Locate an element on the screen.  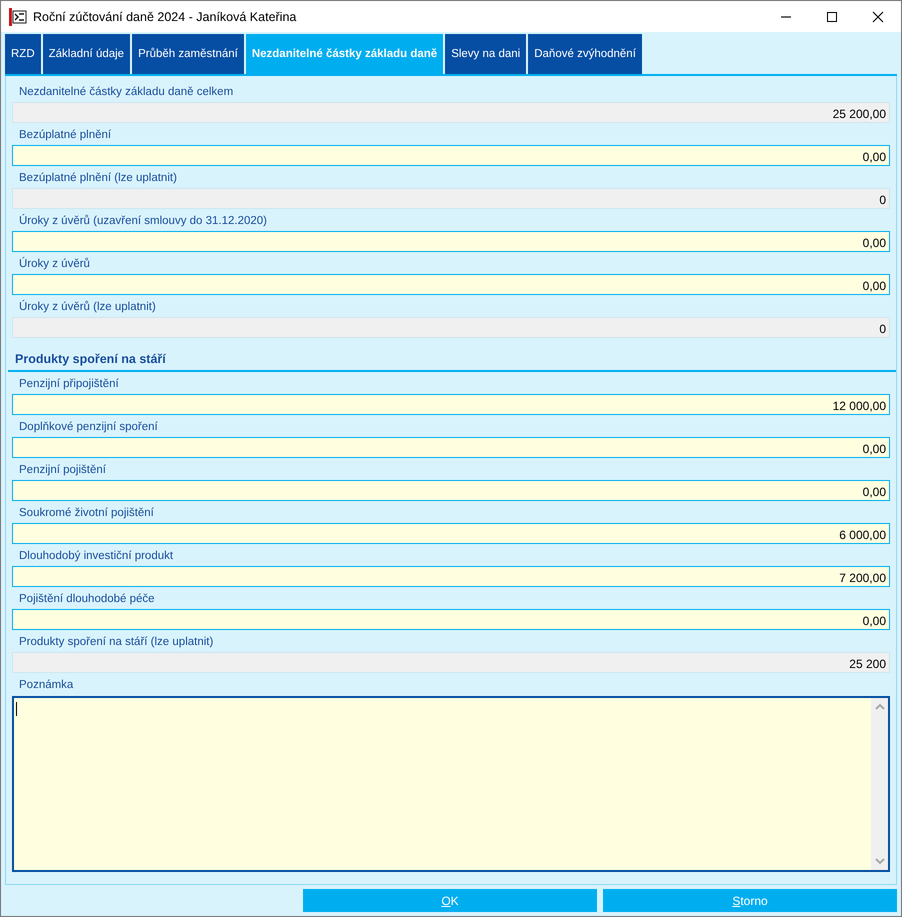
input-field: 6 000,00 is located at coordinates (451, 533).